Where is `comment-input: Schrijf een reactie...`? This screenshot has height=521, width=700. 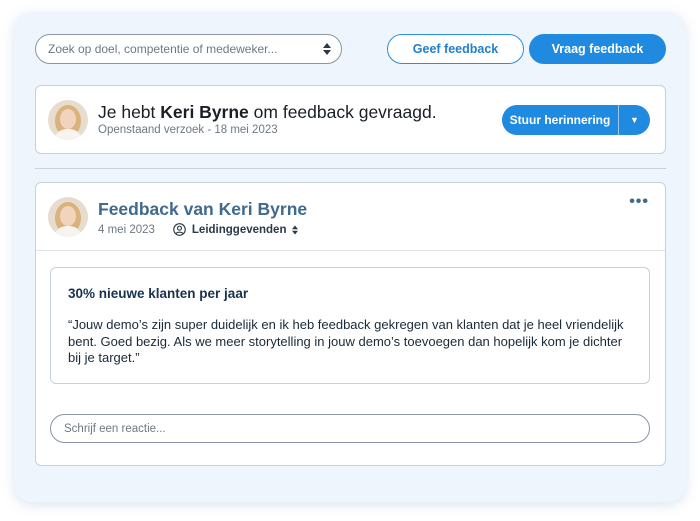 comment-input: Schrijf een reactie... is located at coordinates (350, 428).